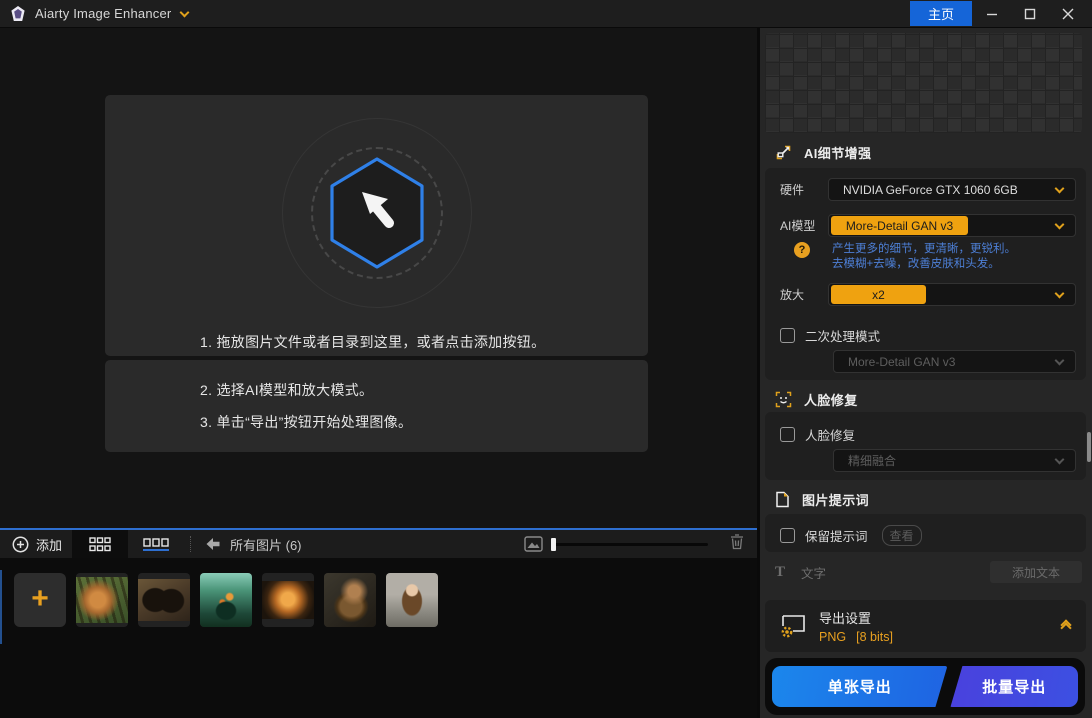 The image size is (1092, 718). I want to click on face-repair-checkbox, so click(787, 434).